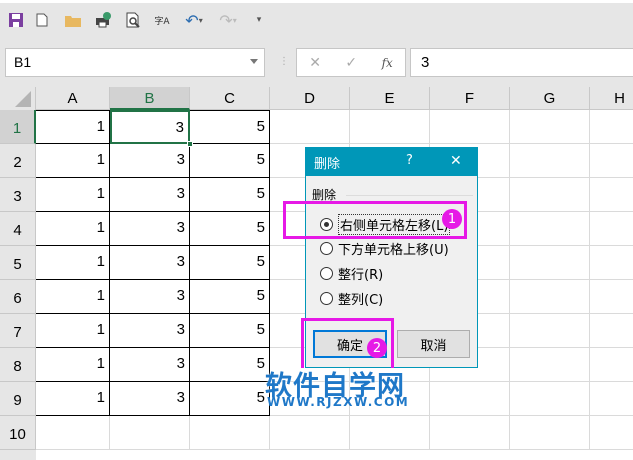  What do you see at coordinates (230, 433) in the screenshot?
I see `cell-C10` at bounding box center [230, 433].